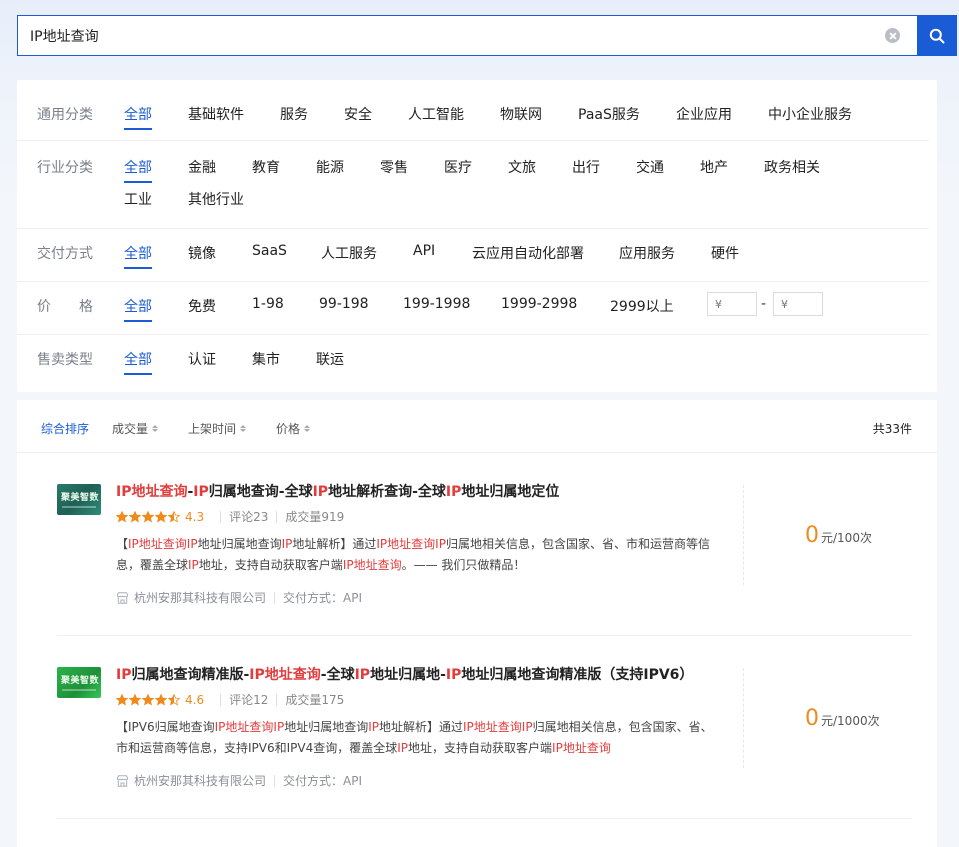 This screenshot has height=847, width=959. What do you see at coordinates (148, 516) in the screenshot?
I see `star-rating` at bounding box center [148, 516].